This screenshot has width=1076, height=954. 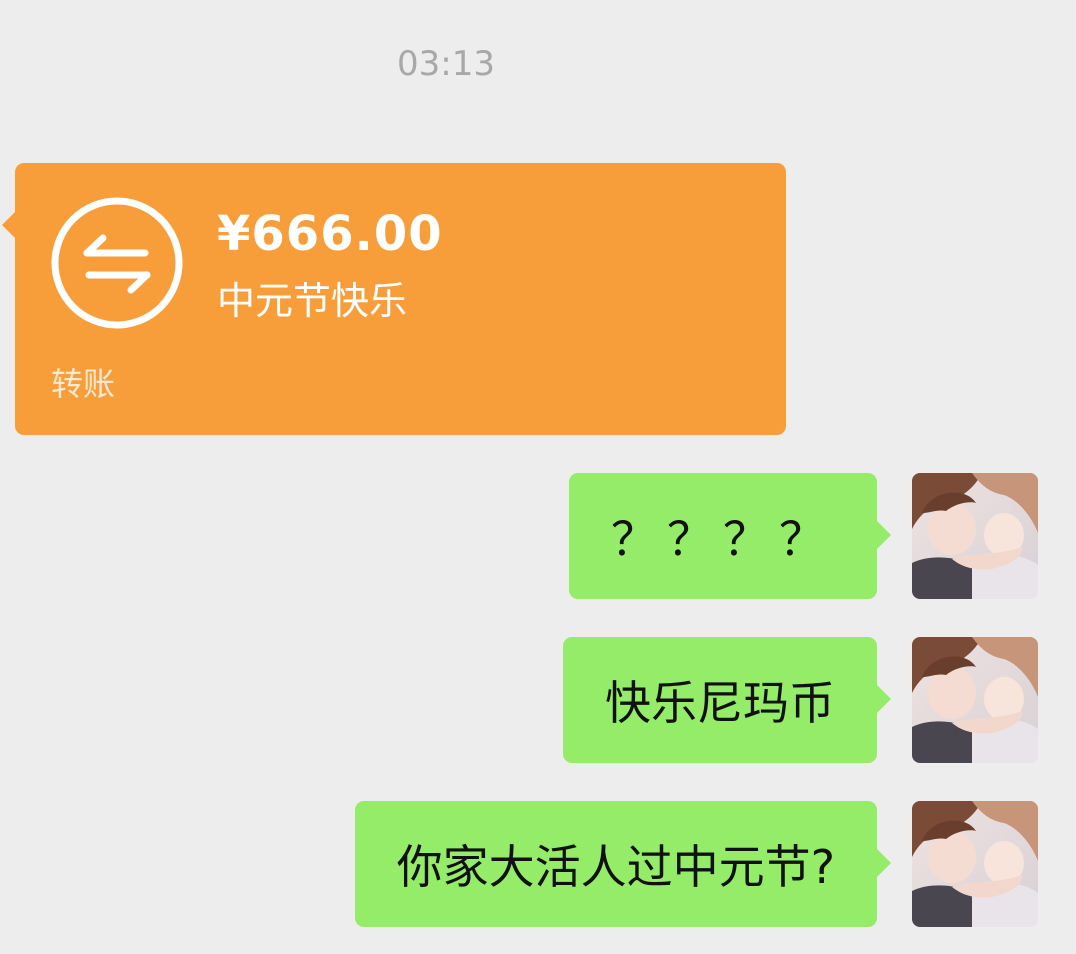 What do you see at coordinates (446, 64) in the screenshot?
I see `message-timestamp: 03:13` at bounding box center [446, 64].